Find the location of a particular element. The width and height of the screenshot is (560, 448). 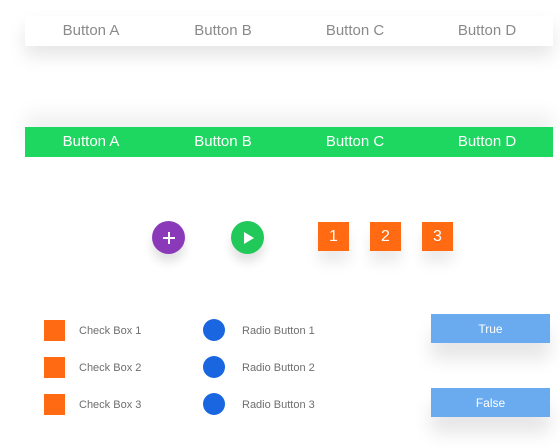

button-bar-white: Button A Button B Button C Button D is located at coordinates (289, 31).